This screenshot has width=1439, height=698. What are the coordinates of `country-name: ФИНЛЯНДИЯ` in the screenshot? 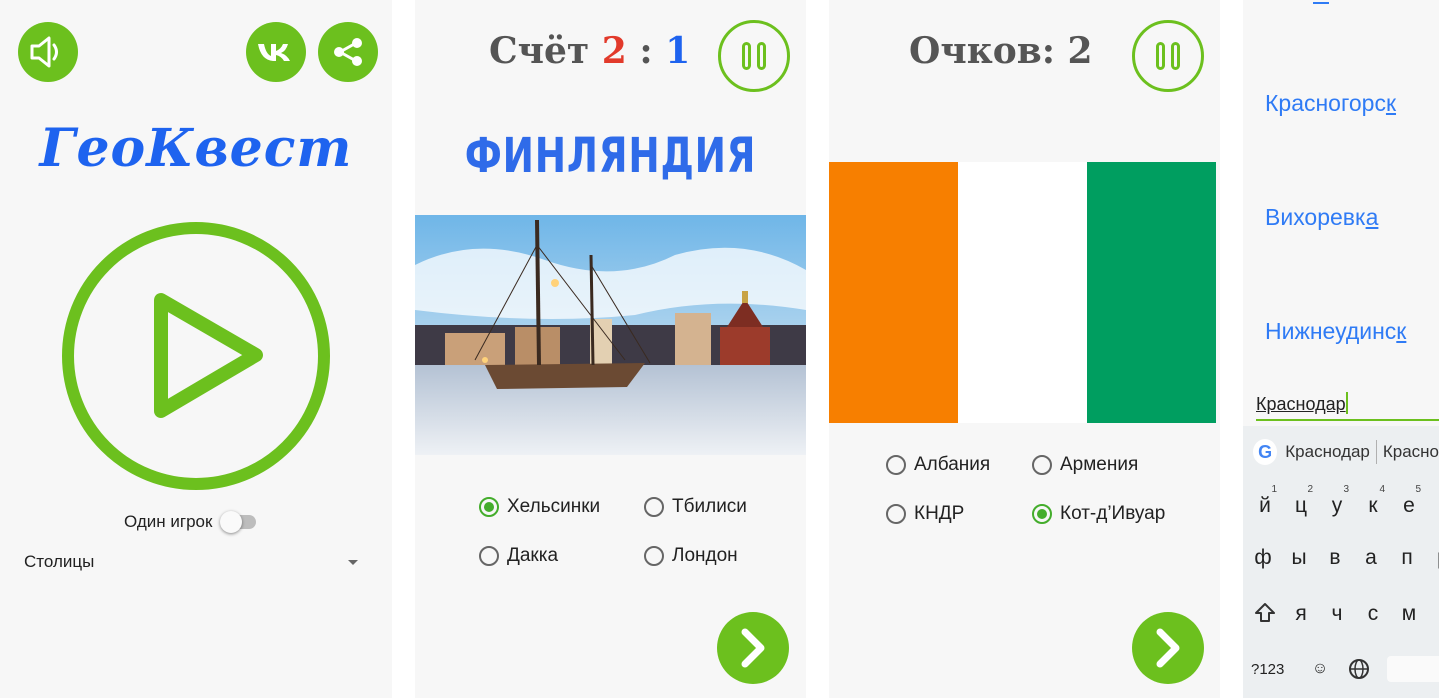 It's located at (610, 156).